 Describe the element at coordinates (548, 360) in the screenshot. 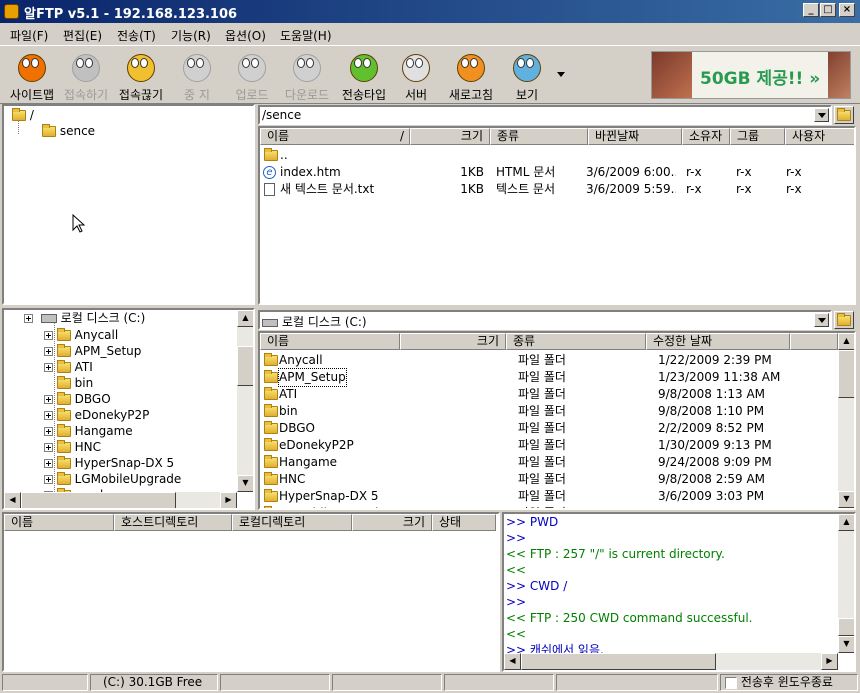

I see `local-file-row: Anycall 파일 폴더 1/22/2009 2:39 PM` at that location.